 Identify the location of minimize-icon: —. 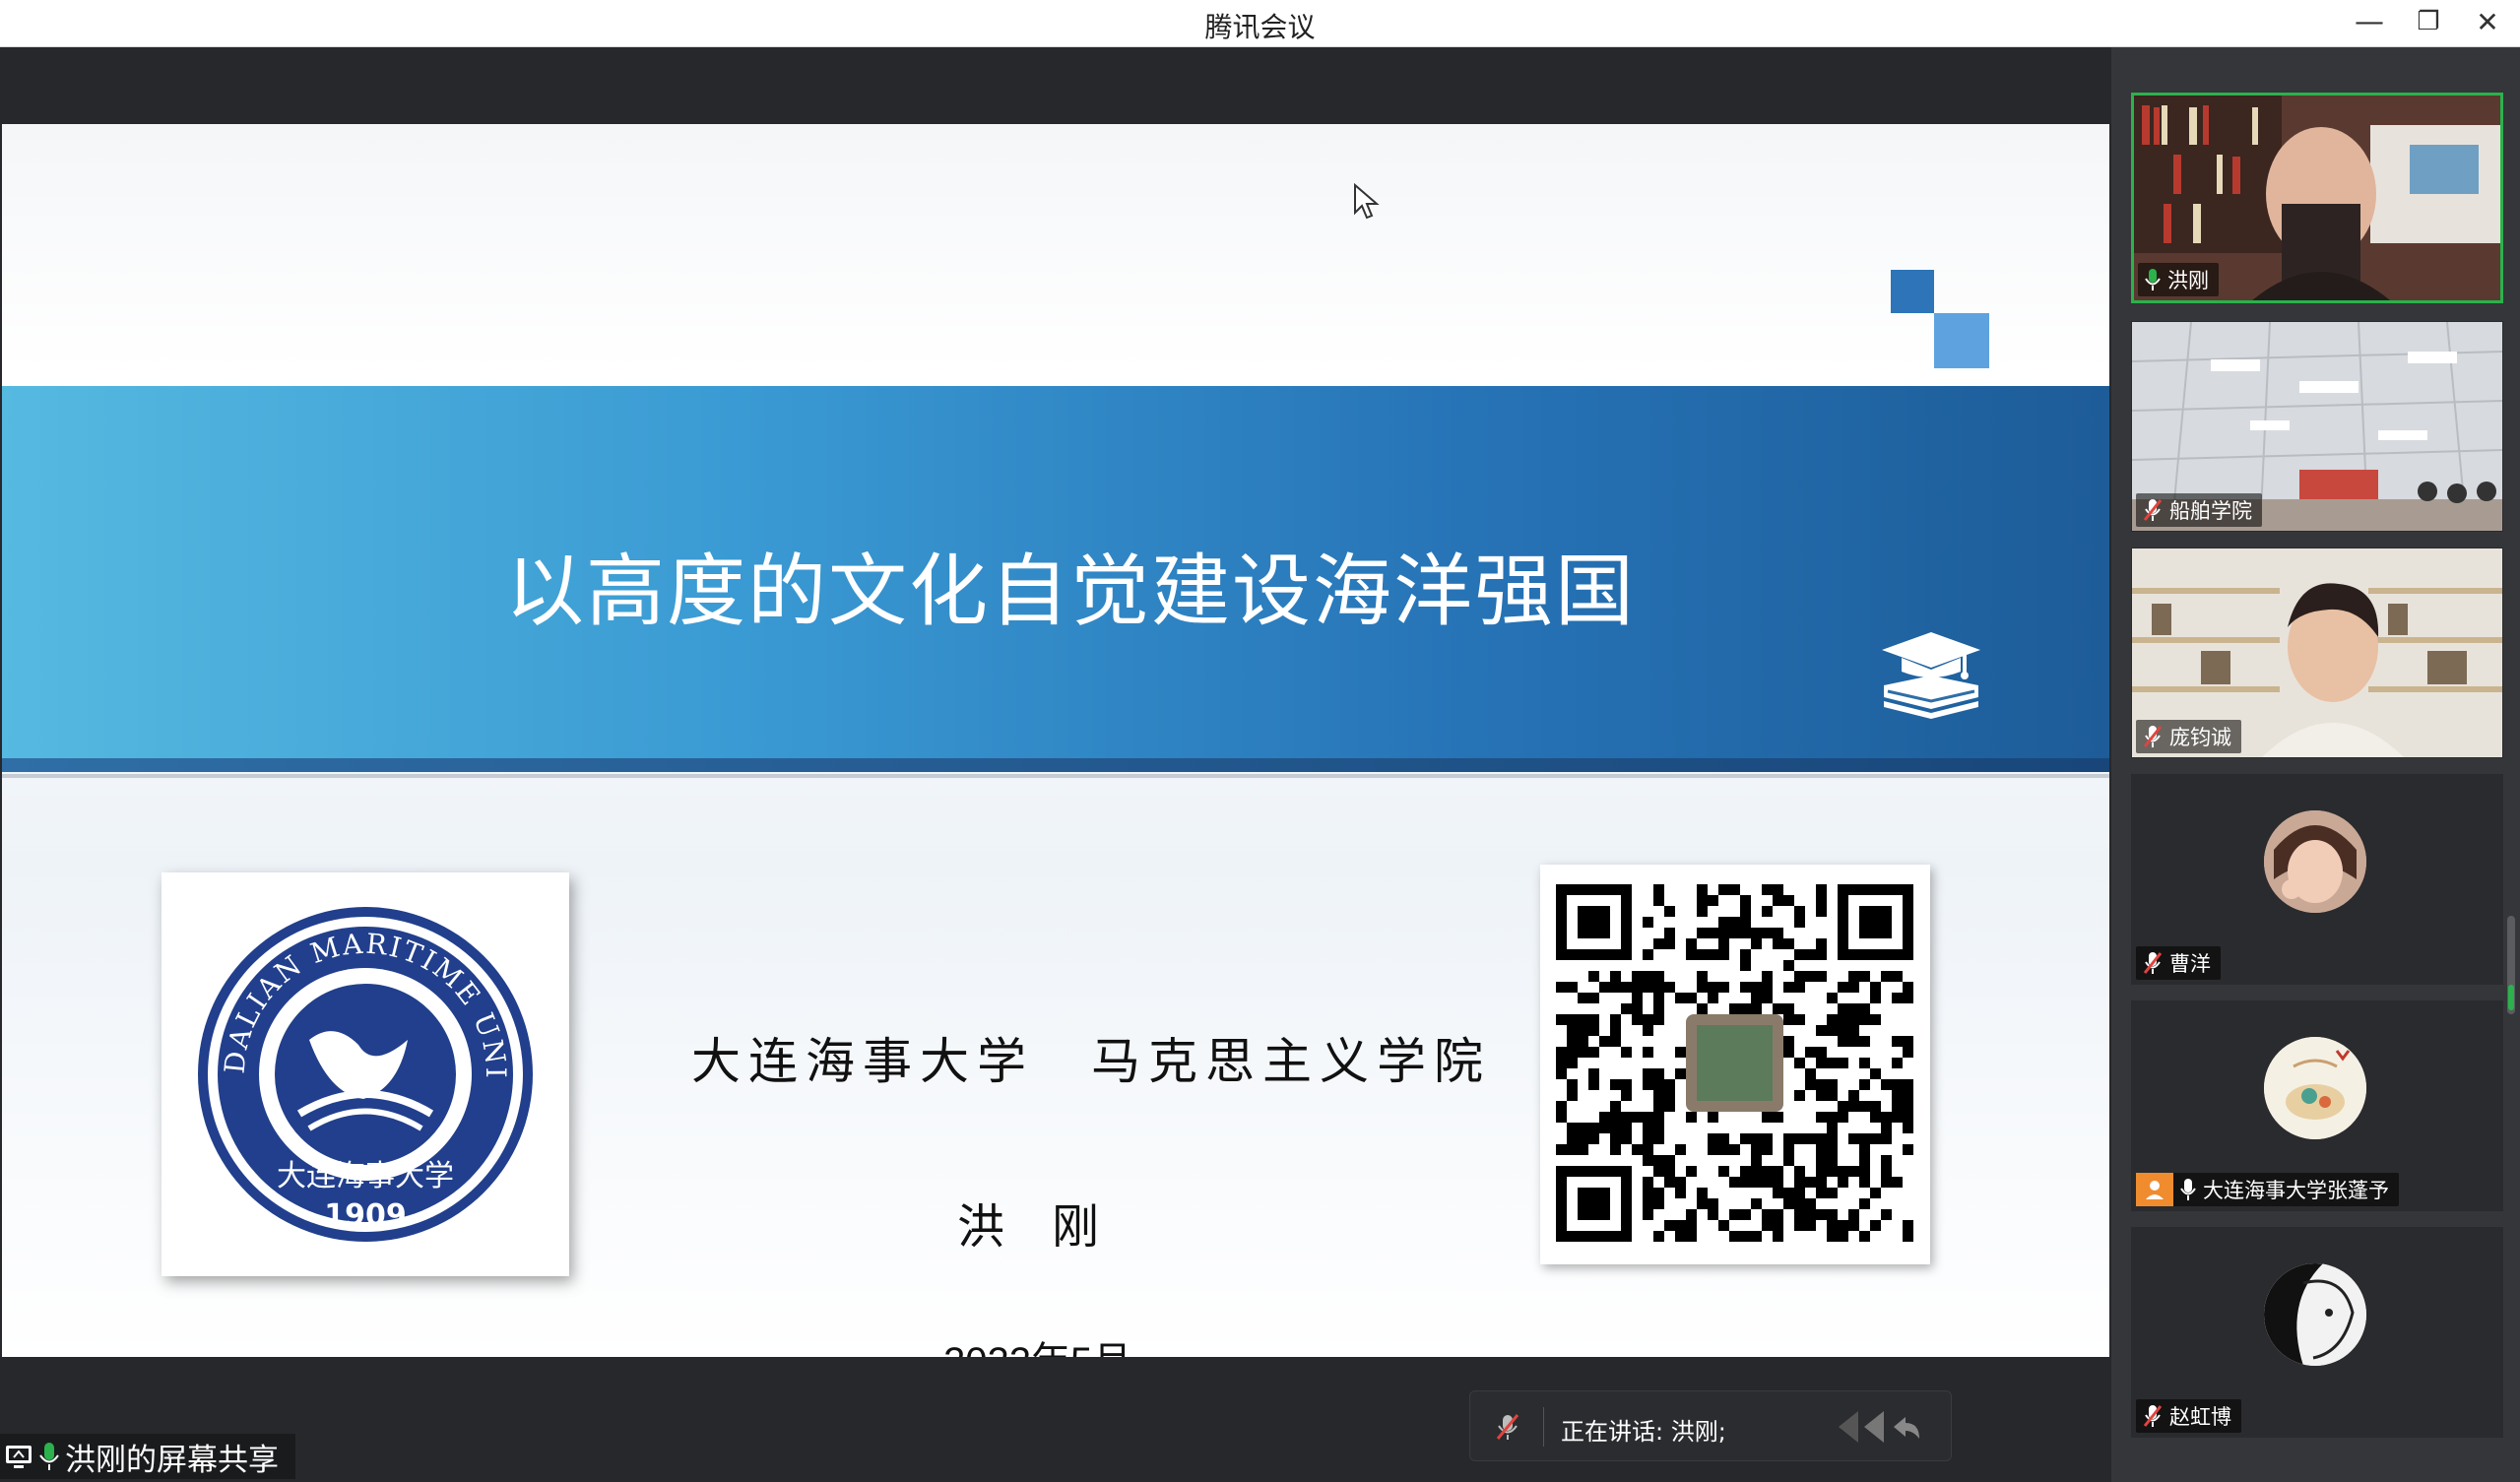
(2369, 21).